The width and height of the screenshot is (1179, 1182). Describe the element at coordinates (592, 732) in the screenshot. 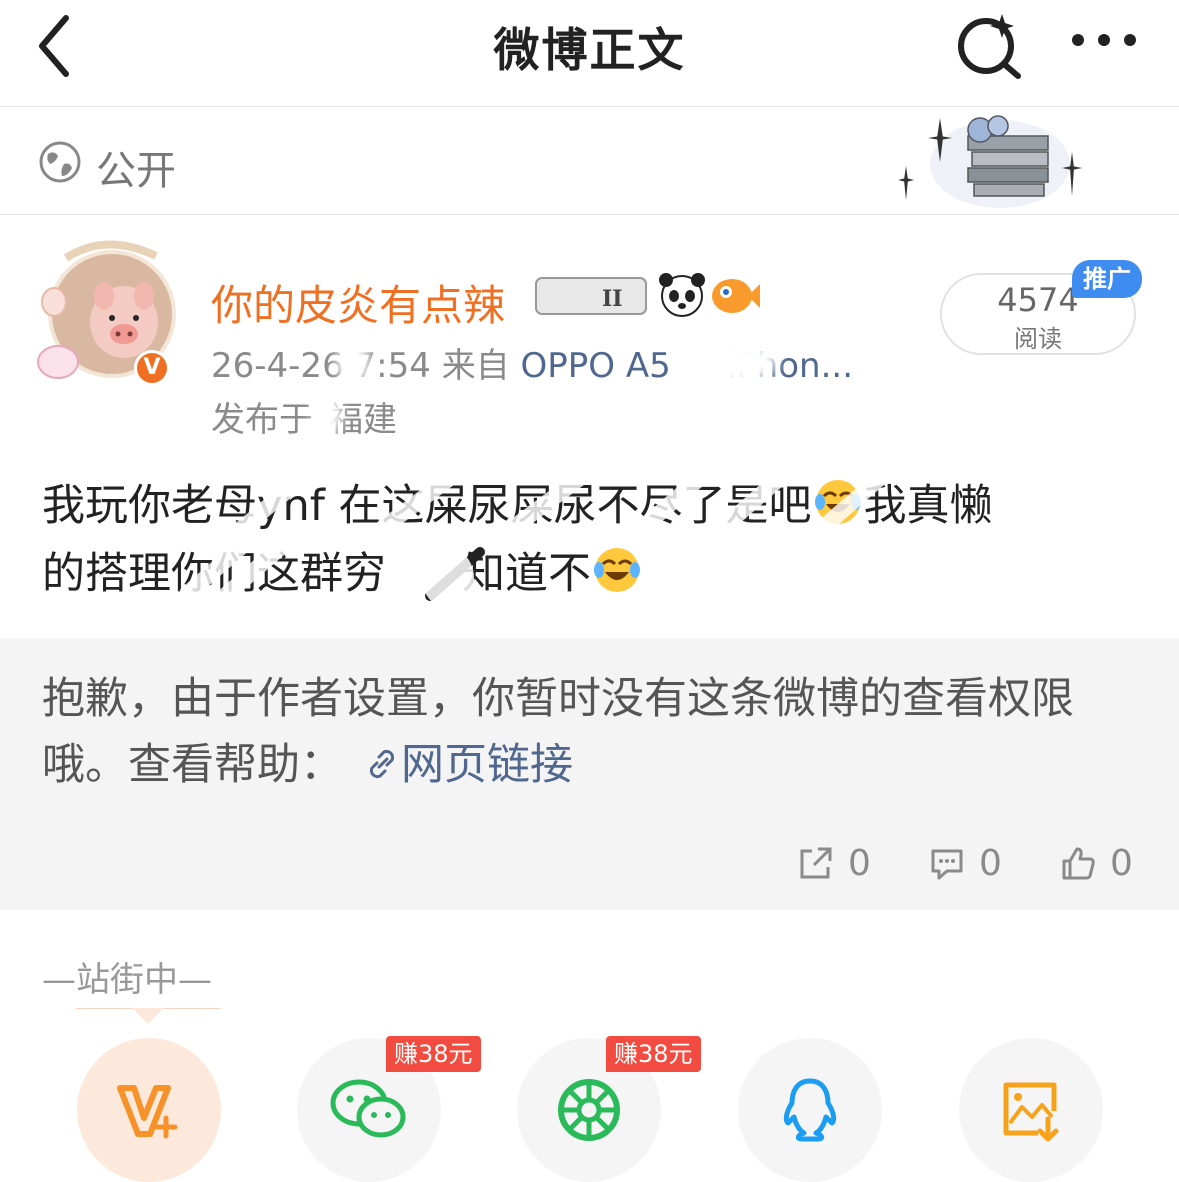

I see `restricted-notice-text: 抱歉，由于作者设置，你暂时没有这条微博的查看权限哦。查看帮助： 网页链接` at that location.